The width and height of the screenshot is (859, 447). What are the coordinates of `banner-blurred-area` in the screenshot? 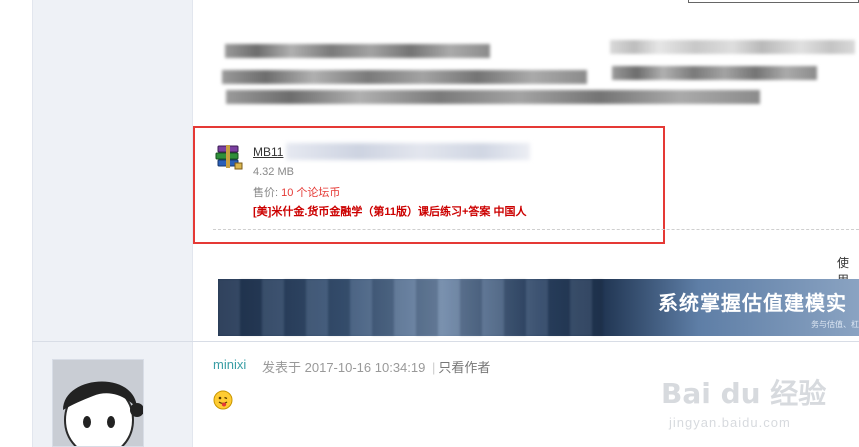 It's located at (410, 307).